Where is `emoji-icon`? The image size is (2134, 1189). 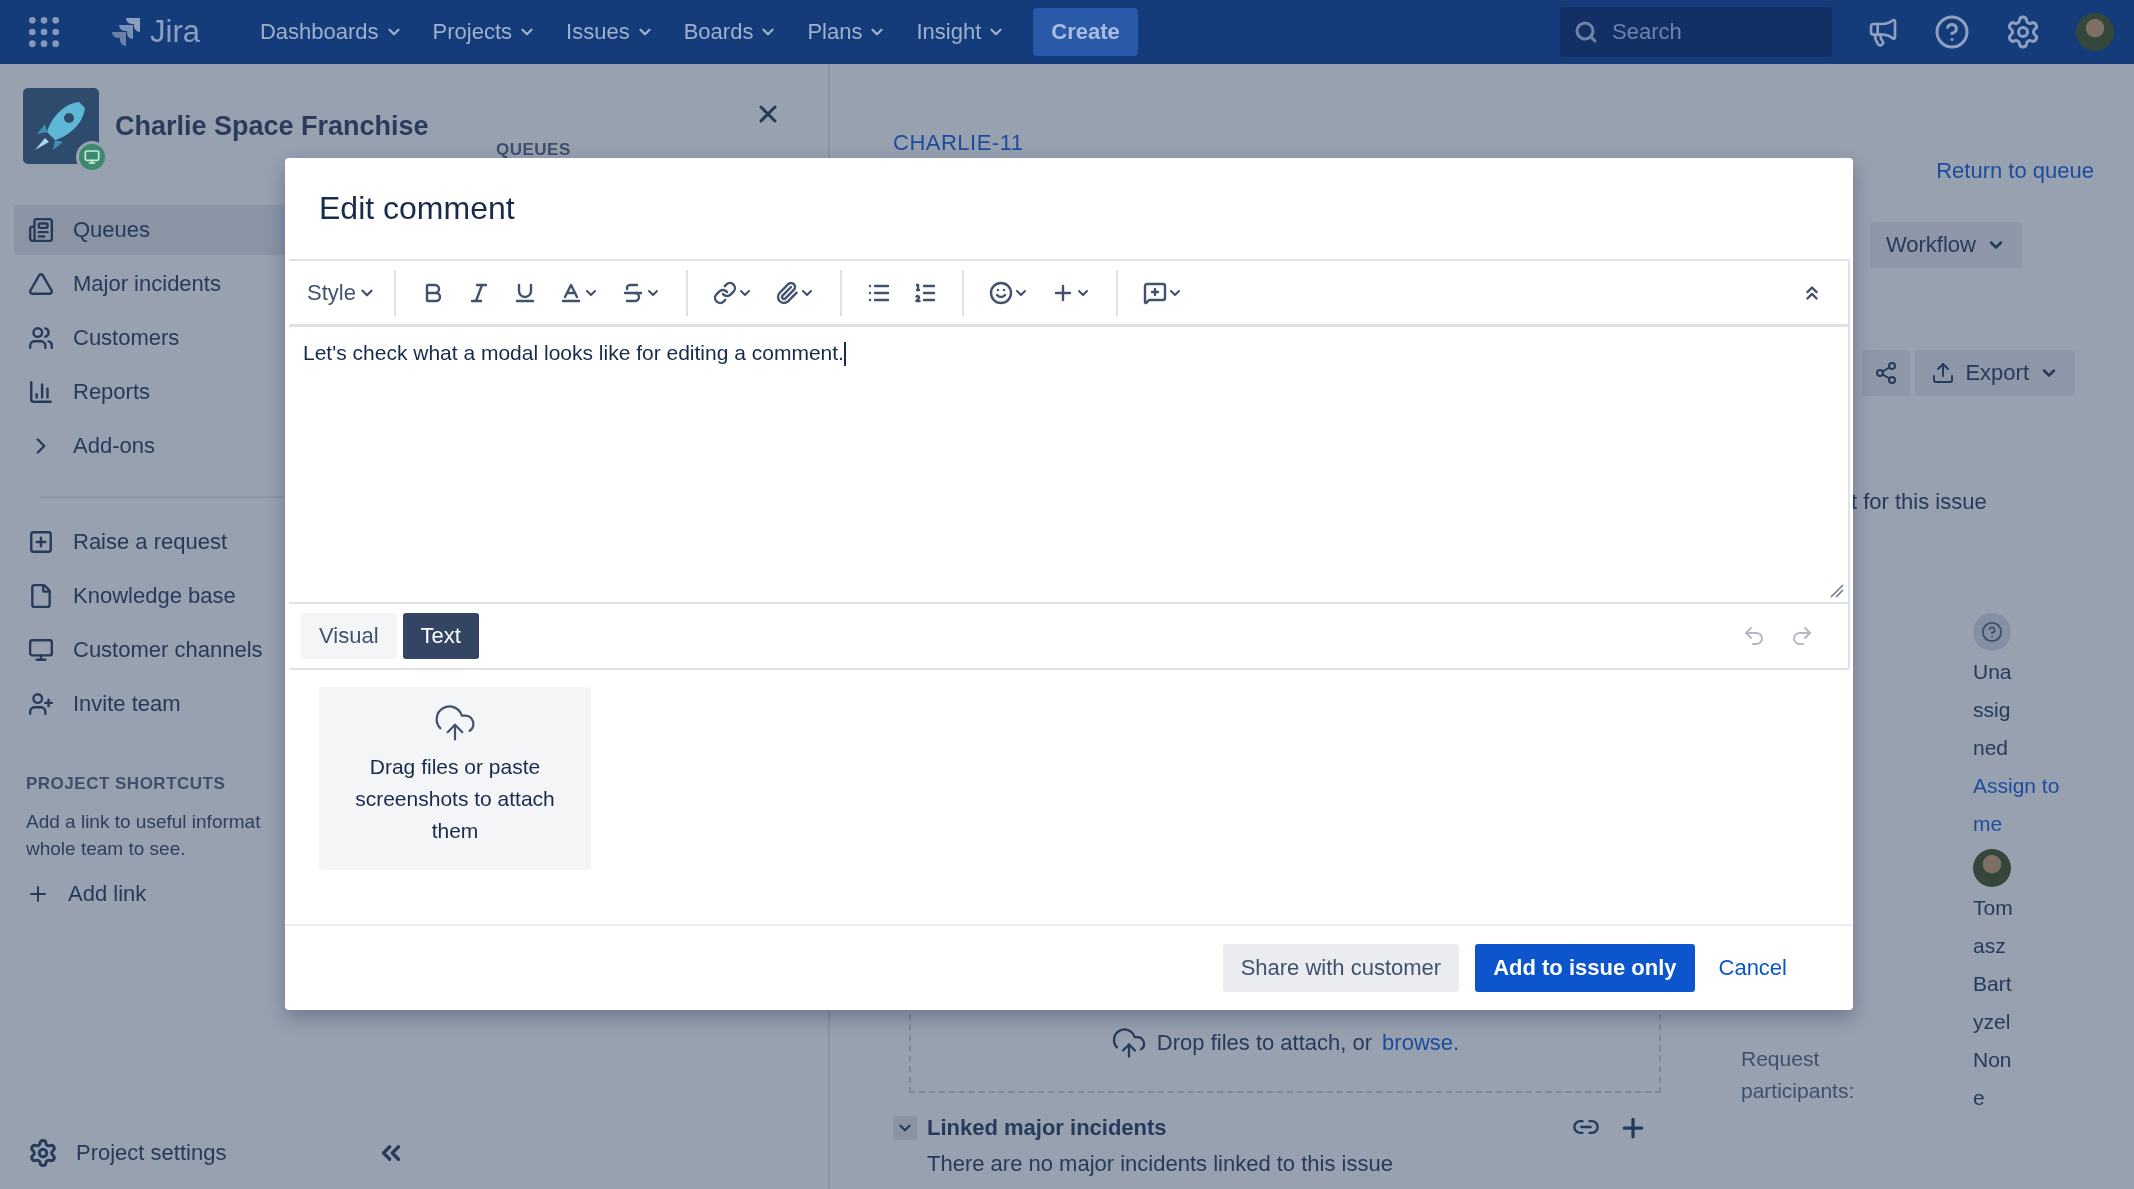
emoji-icon is located at coordinates (1000, 292).